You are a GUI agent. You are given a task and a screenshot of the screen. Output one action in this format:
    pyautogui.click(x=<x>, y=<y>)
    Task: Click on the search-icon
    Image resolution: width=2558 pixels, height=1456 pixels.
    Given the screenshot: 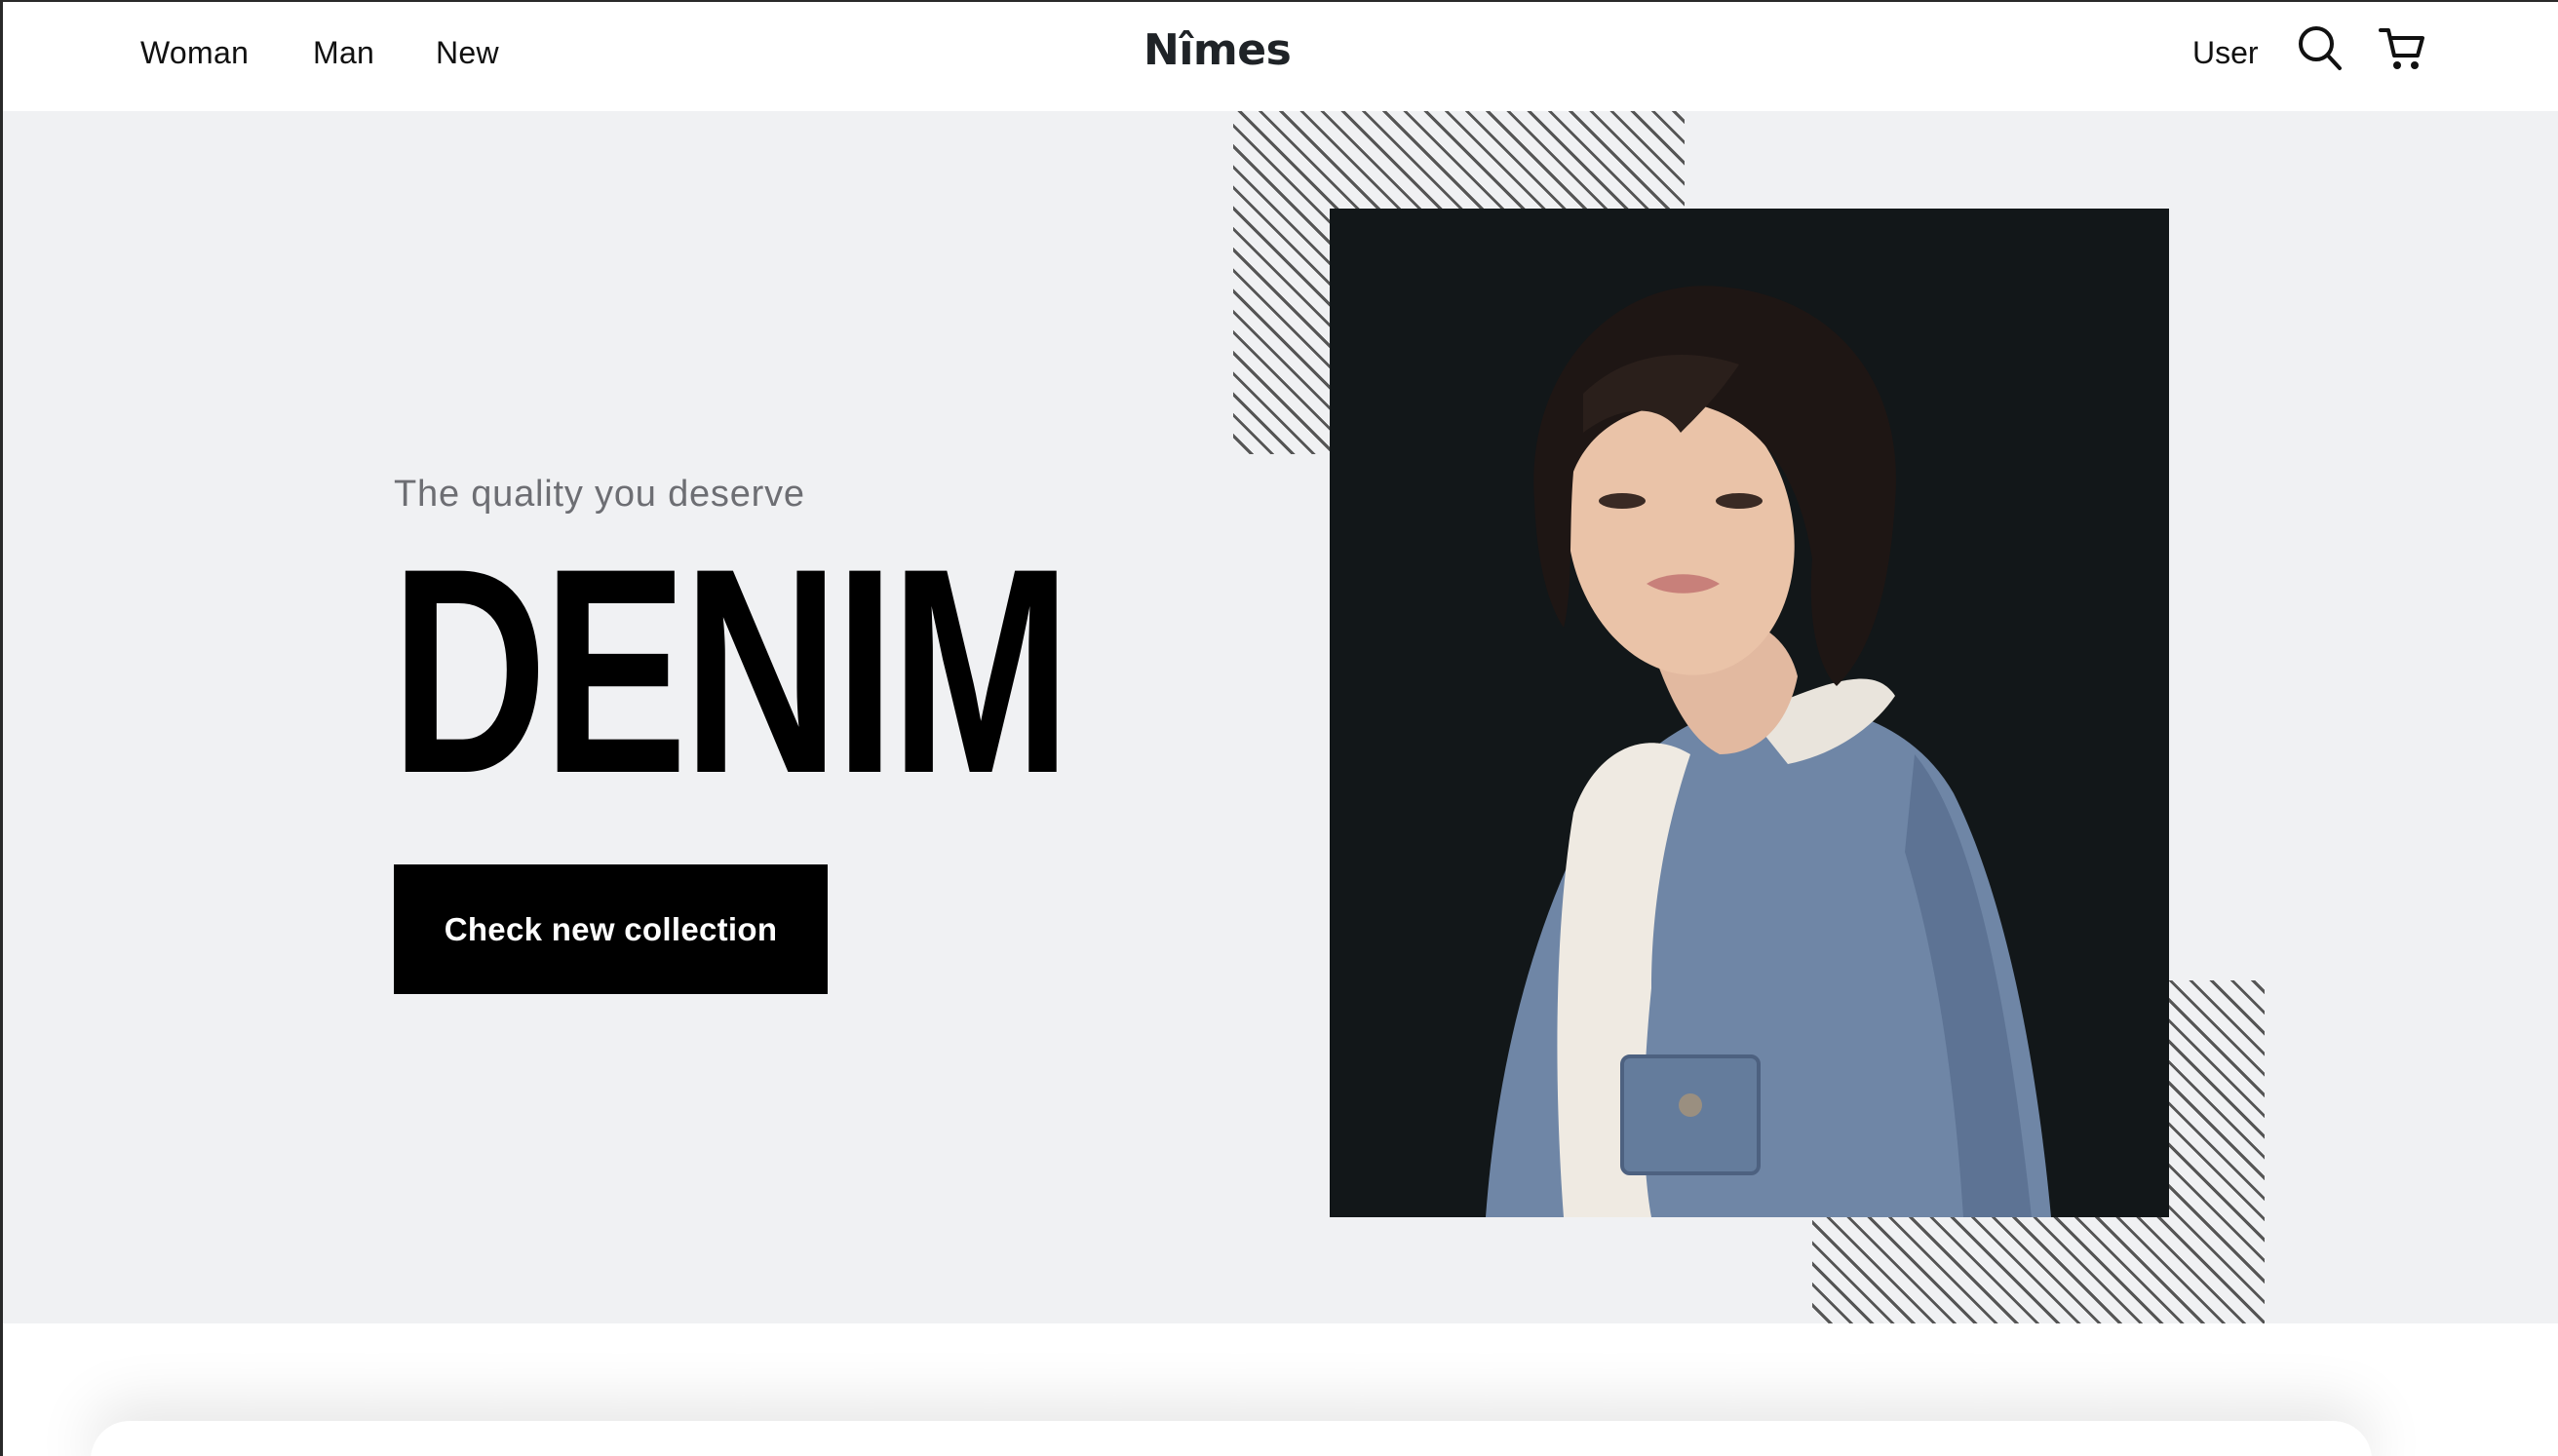 What is the action you would take?
    pyautogui.click(x=2321, y=48)
    